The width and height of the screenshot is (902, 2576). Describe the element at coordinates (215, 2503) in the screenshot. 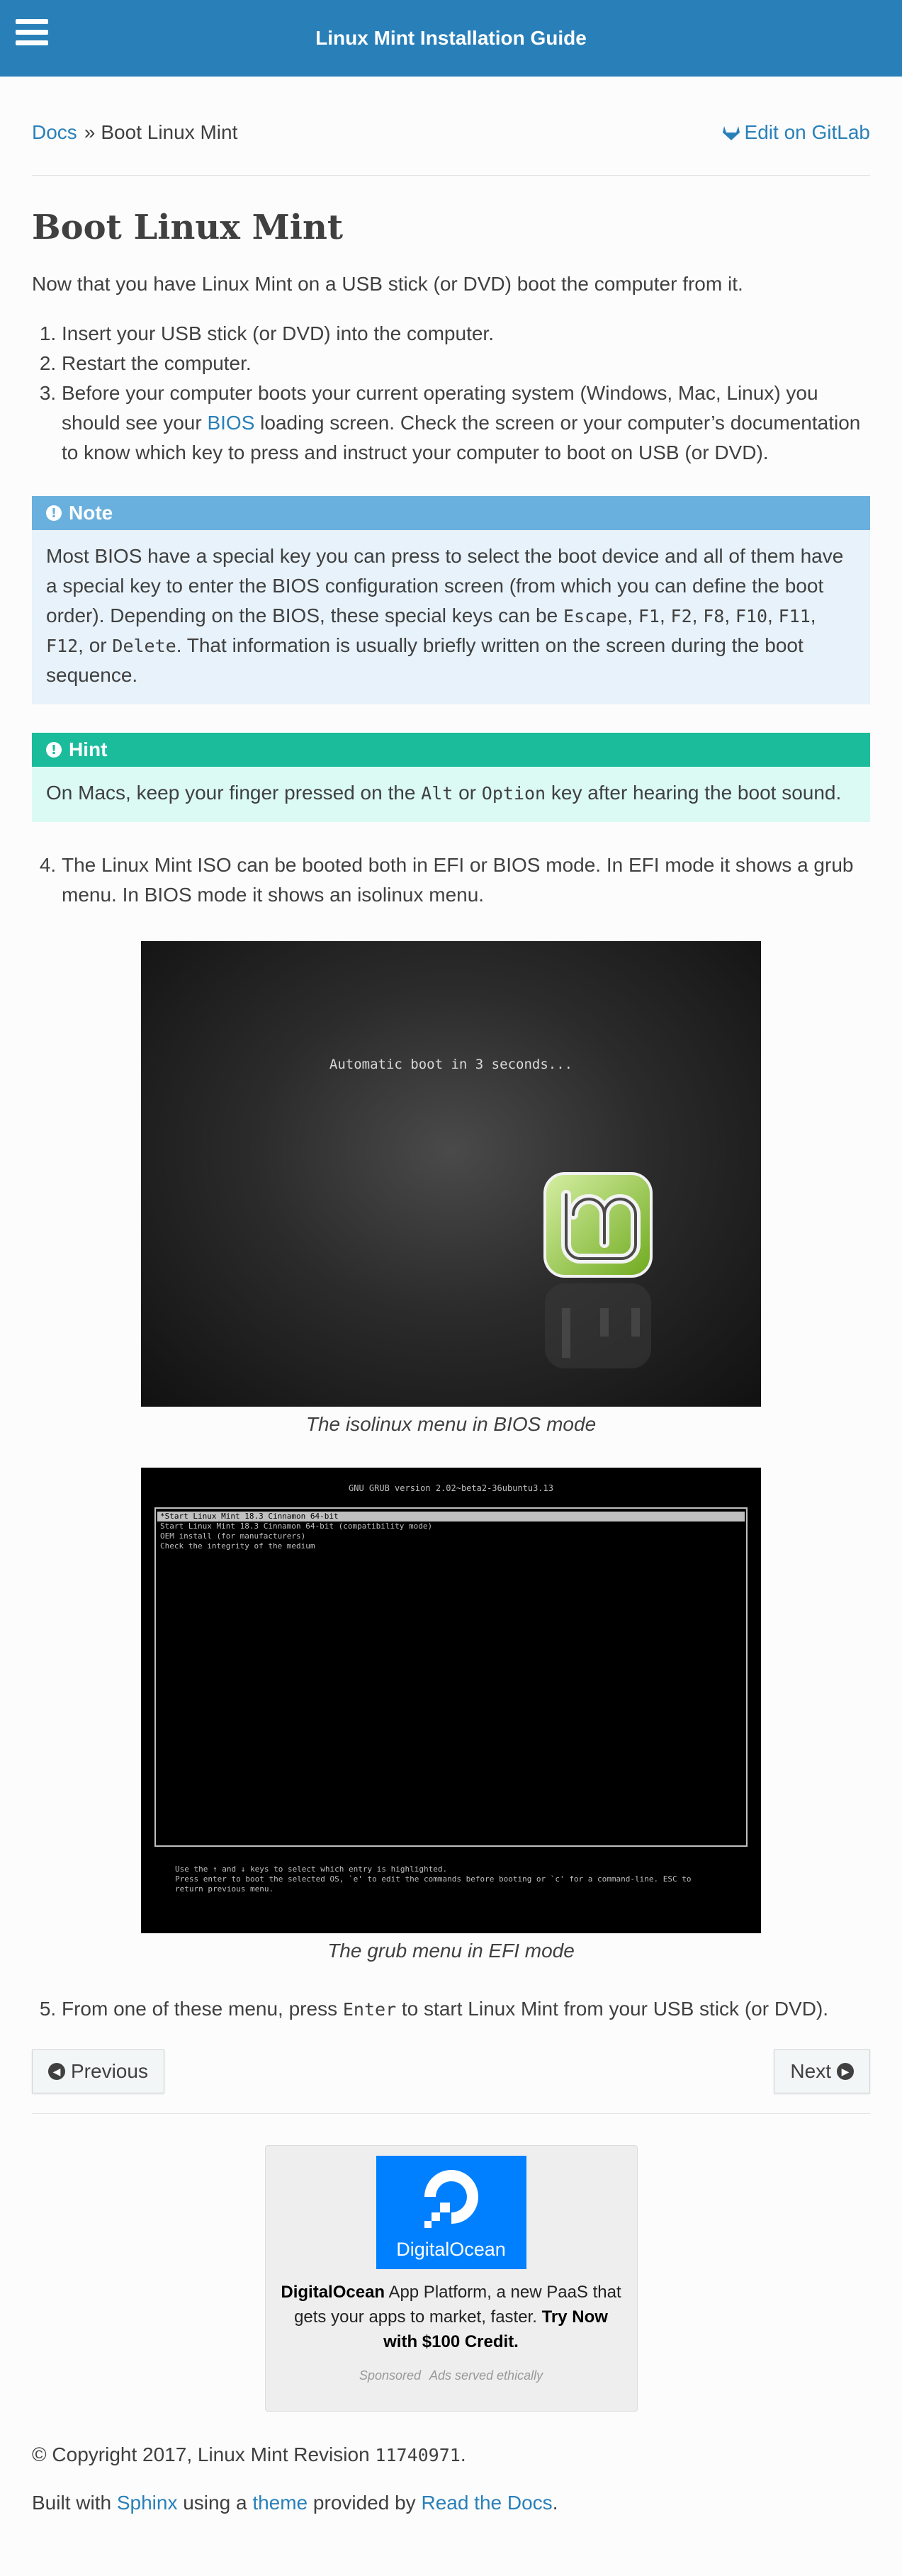

I see `using-a-text: using a` at that location.